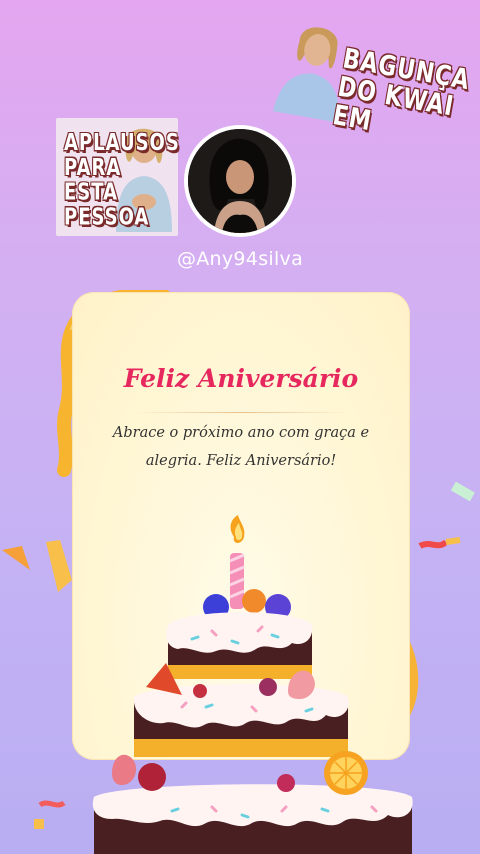 The image size is (480, 854). What do you see at coordinates (401, 90) in the screenshot?
I see `kwai-sticker-text: BAGUNÇA DO KWAI EM` at bounding box center [401, 90].